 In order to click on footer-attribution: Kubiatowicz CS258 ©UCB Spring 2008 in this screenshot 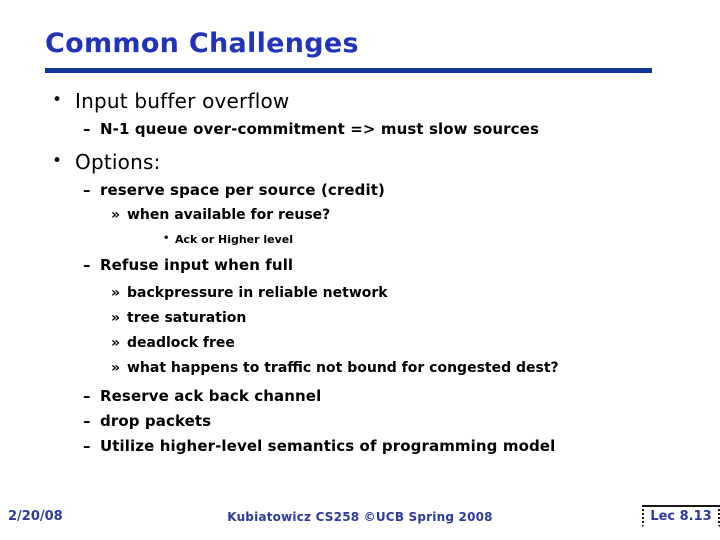, I will do `click(360, 517)`.